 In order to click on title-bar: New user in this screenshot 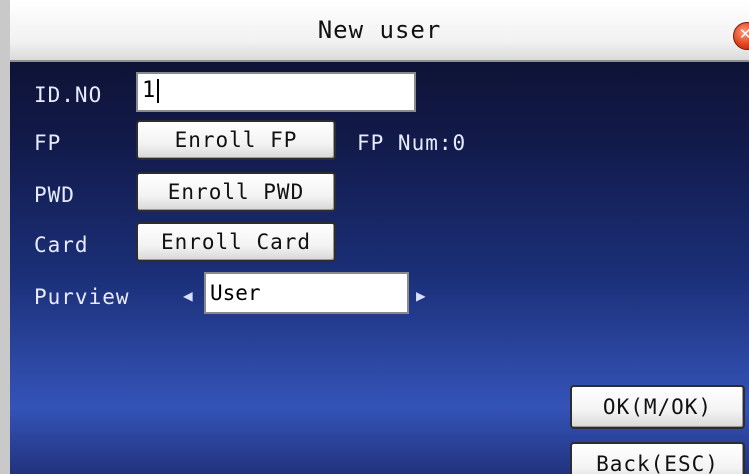, I will do `click(379, 31)`.